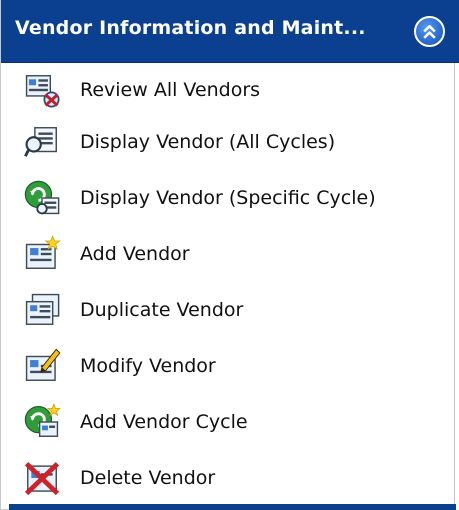  What do you see at coordinates (228, 480) in the screenshot?
I see `menu-item-delete-vendor: Delete Vendor` at bounding box center [228, 480].